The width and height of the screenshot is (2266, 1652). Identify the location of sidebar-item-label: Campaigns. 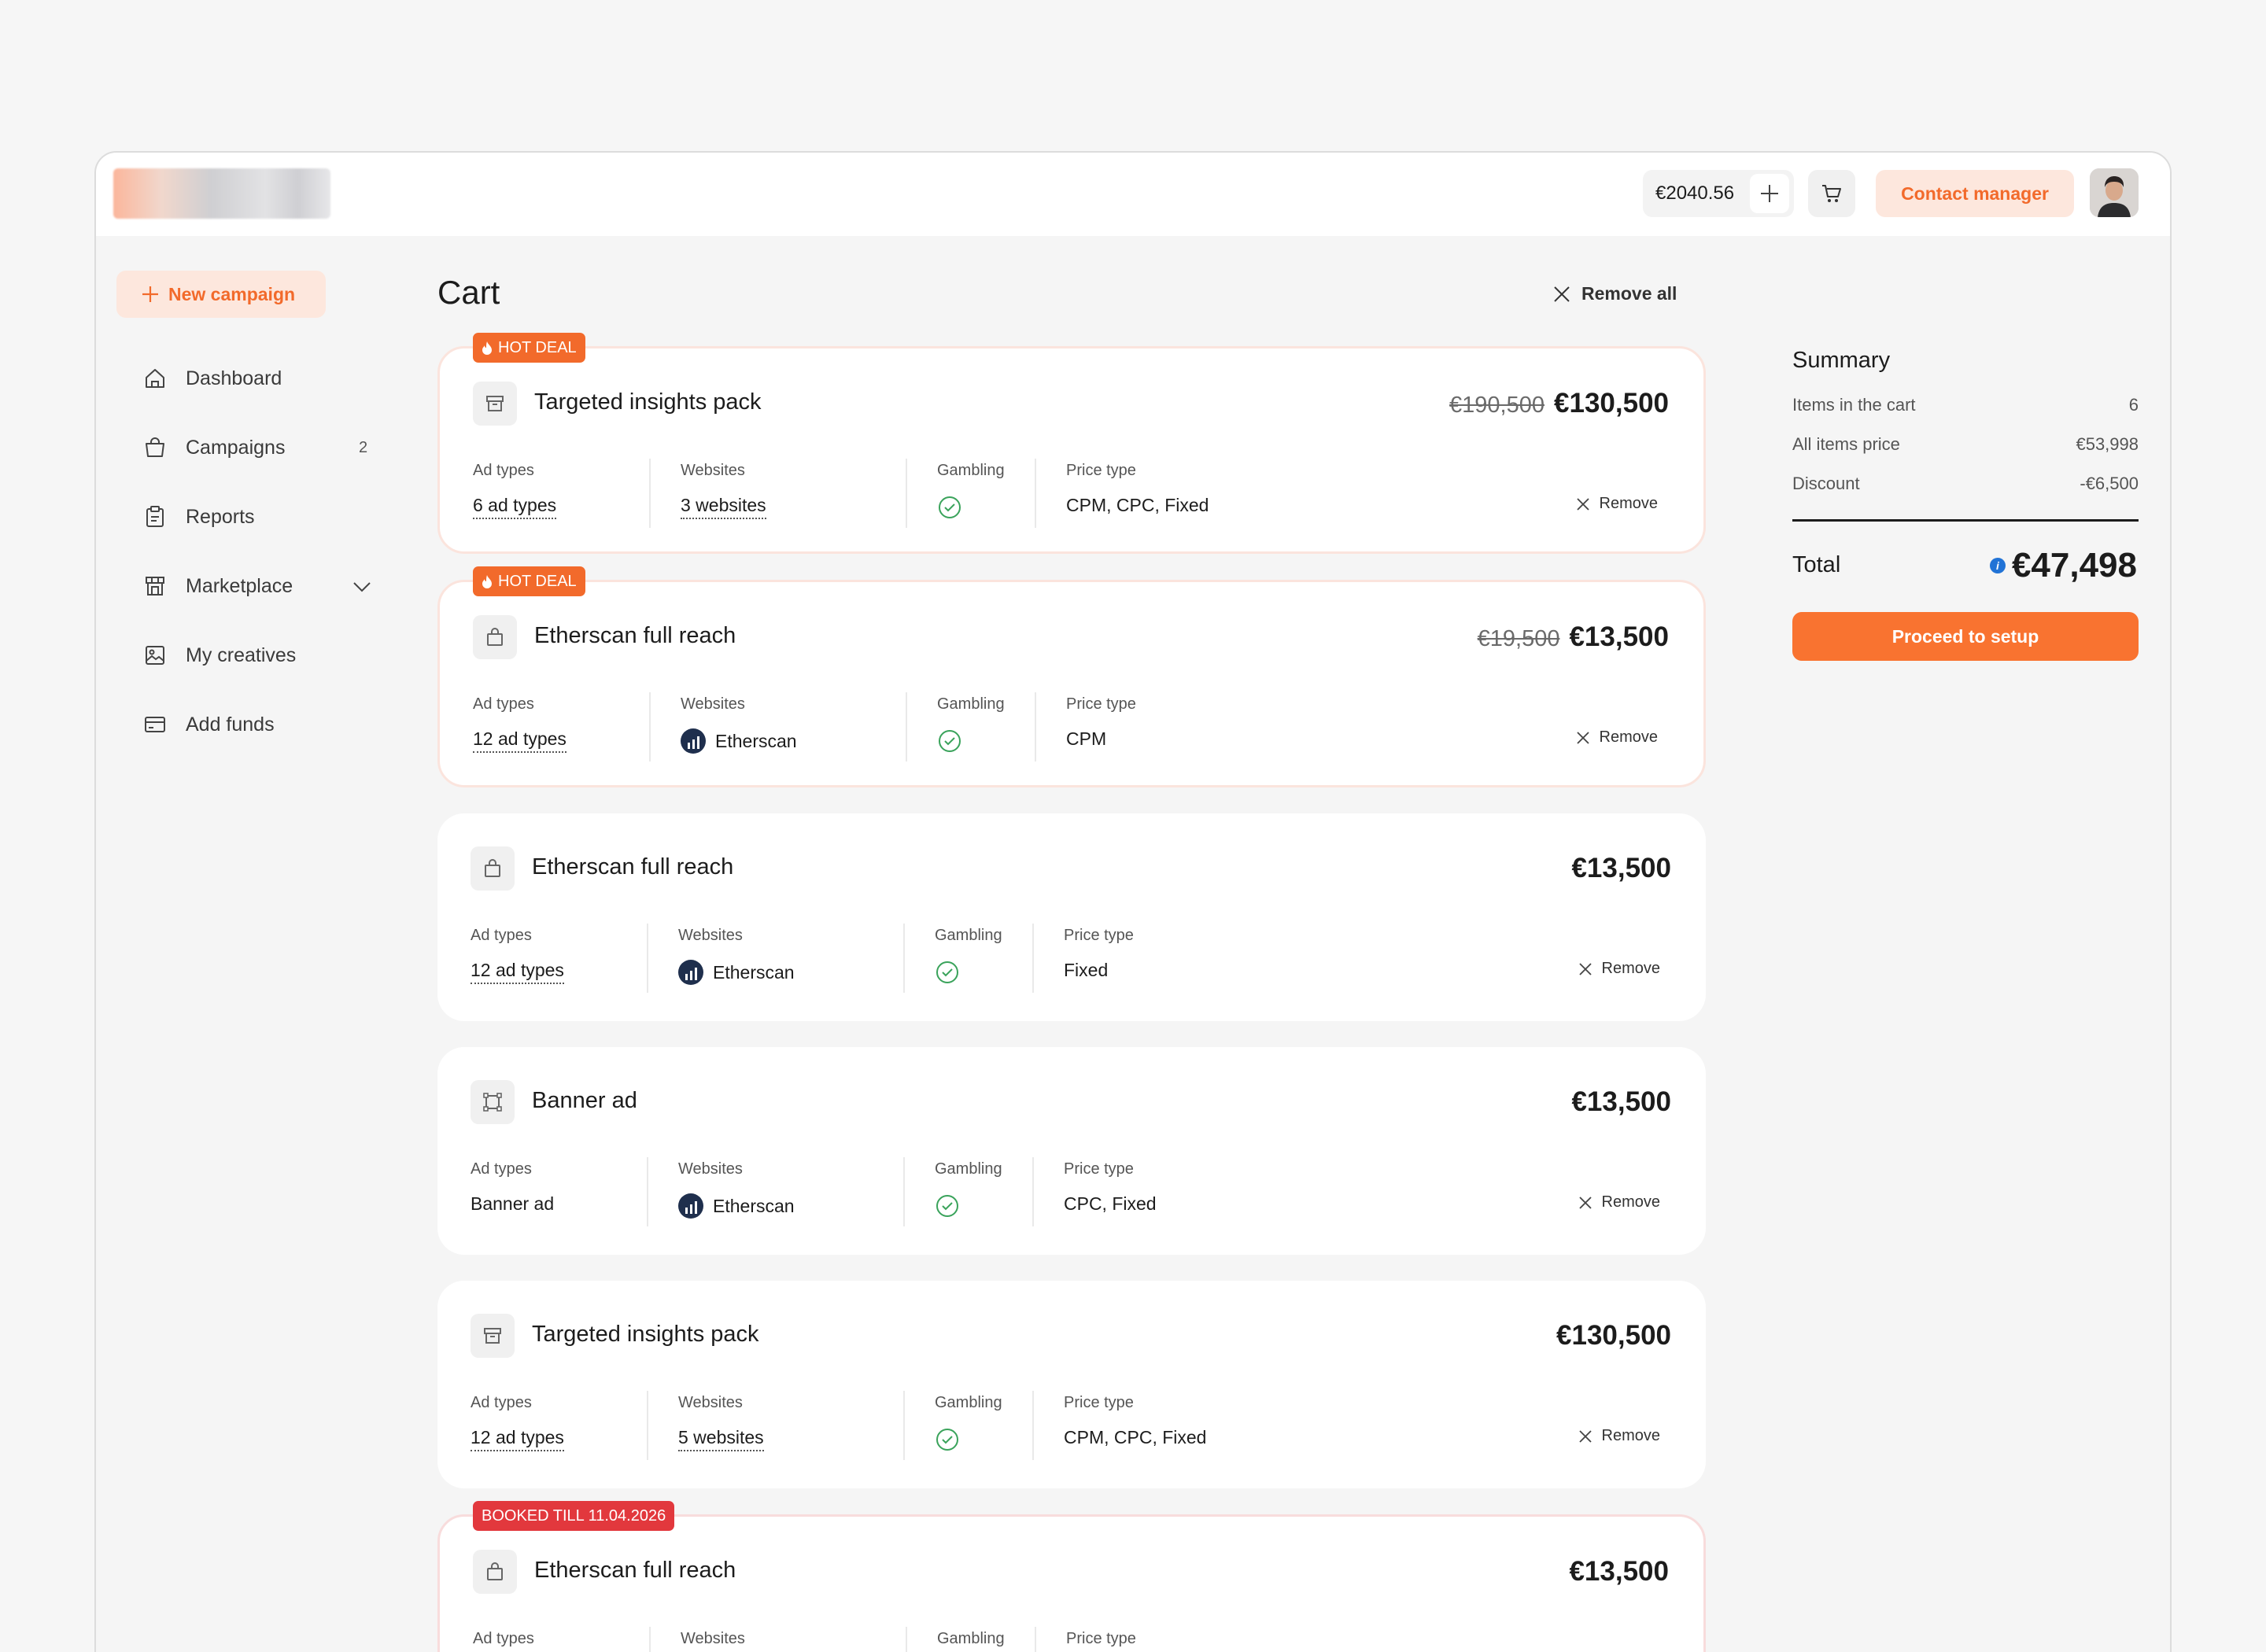
(236, 447).